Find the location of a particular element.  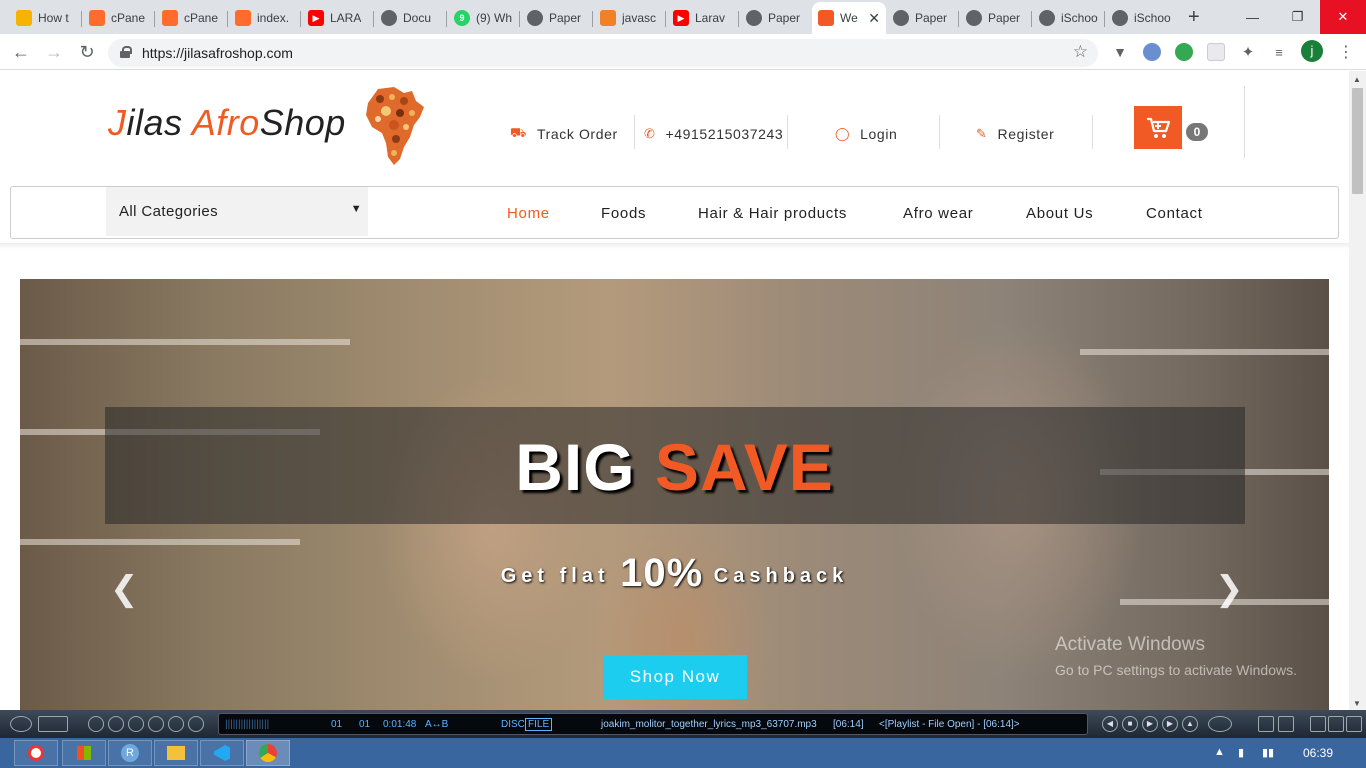

site-logo: Jilas AfroShop is located at coordinates (227, 123).